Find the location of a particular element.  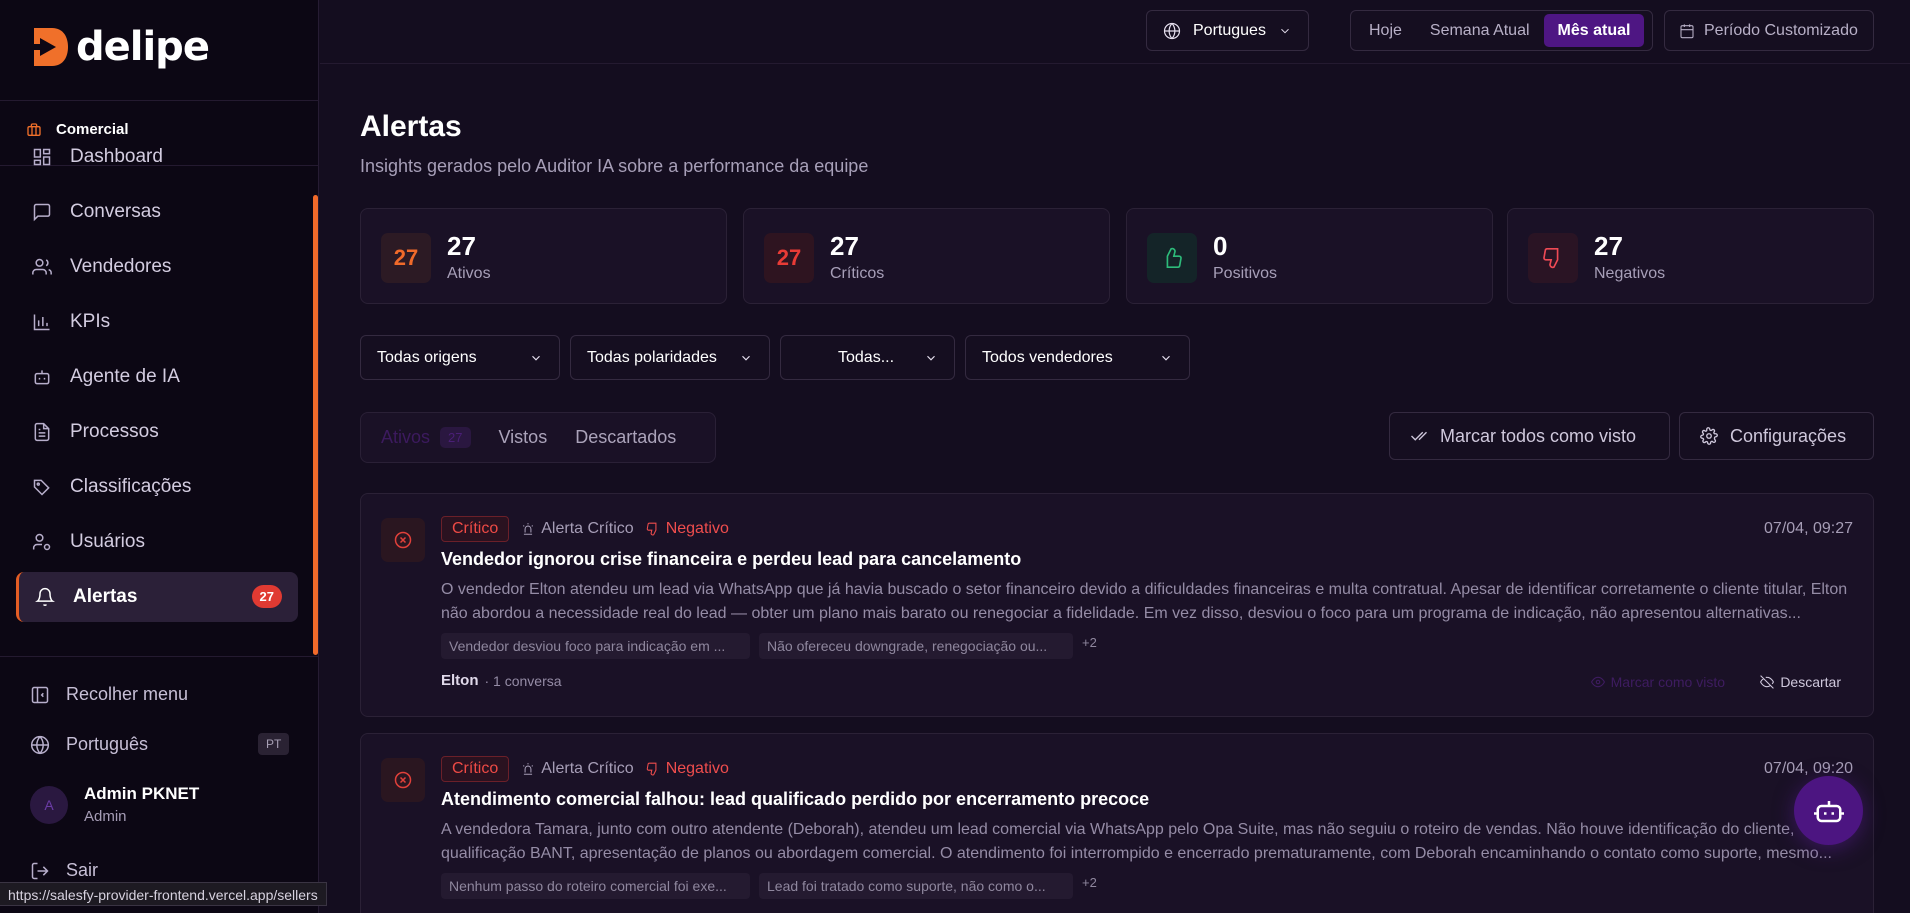

alert-polarity-label: Negativo is located at coordinates (697, 528).